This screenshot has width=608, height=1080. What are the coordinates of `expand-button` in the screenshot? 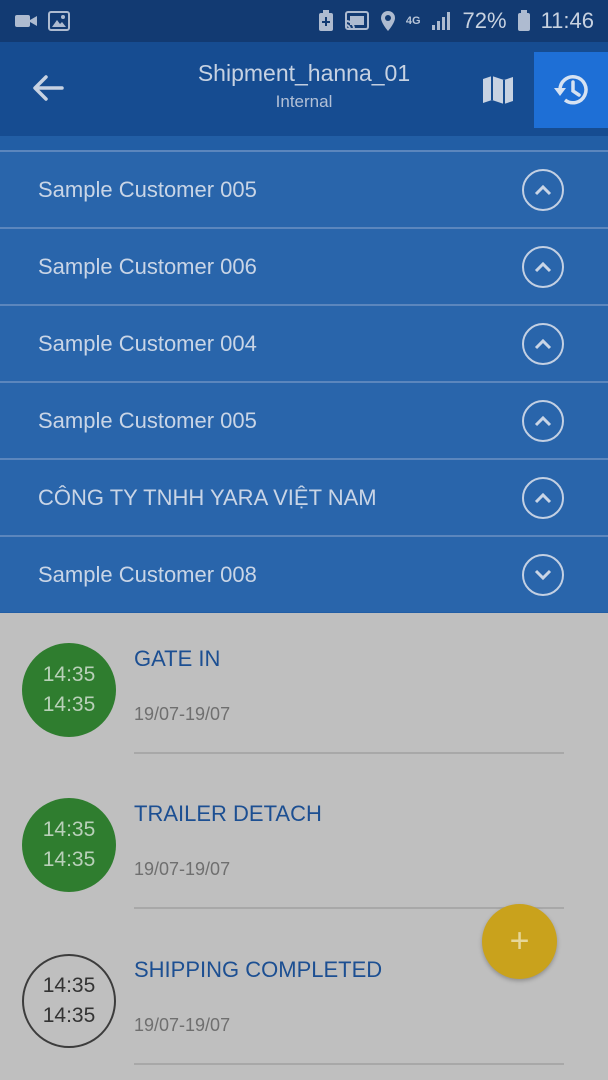 It's located at (543, 574).